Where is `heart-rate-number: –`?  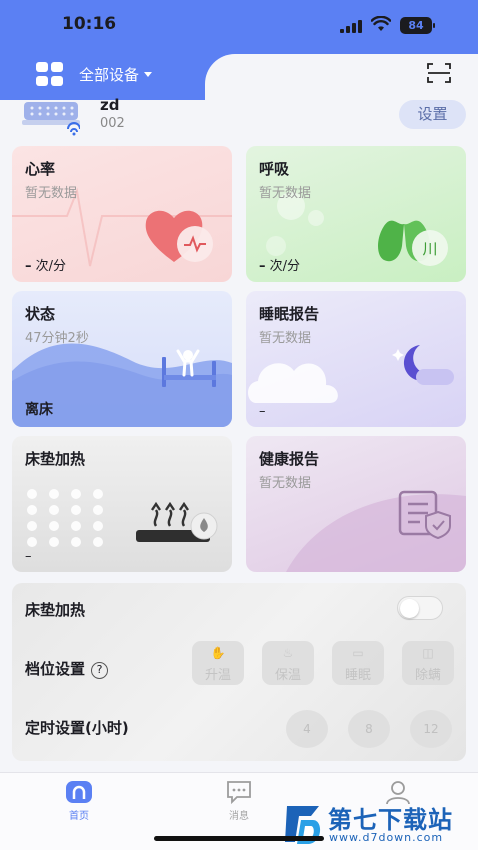 heart-rate-number: – is located at coordinates (28, 266).